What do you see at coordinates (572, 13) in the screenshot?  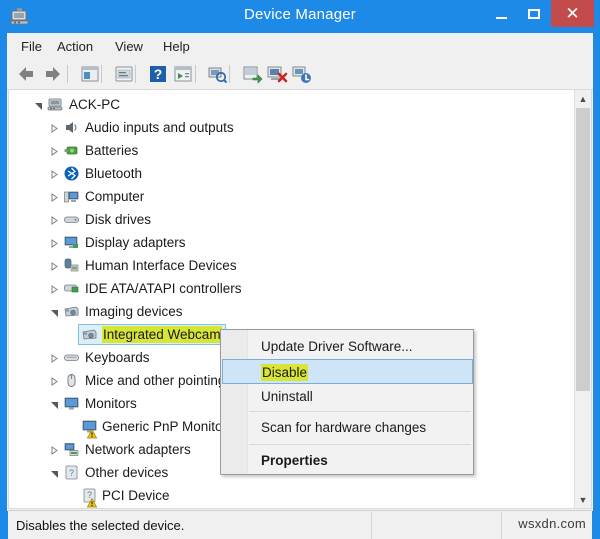 I see `close-button: ✕` at bounding box center [572, 13].